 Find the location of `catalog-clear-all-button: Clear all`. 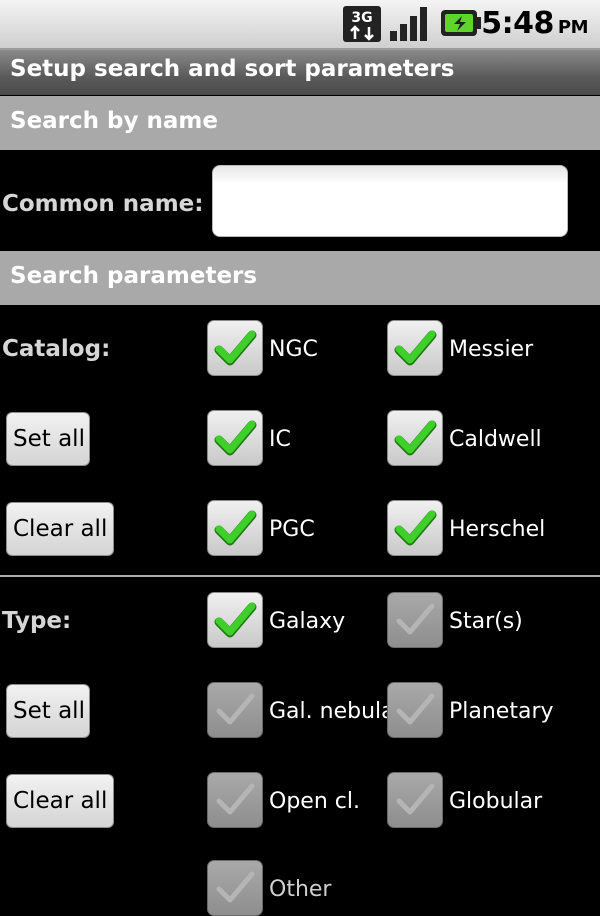

catalog-clear-all-button: Clear all is located at coordinates (60, 529).